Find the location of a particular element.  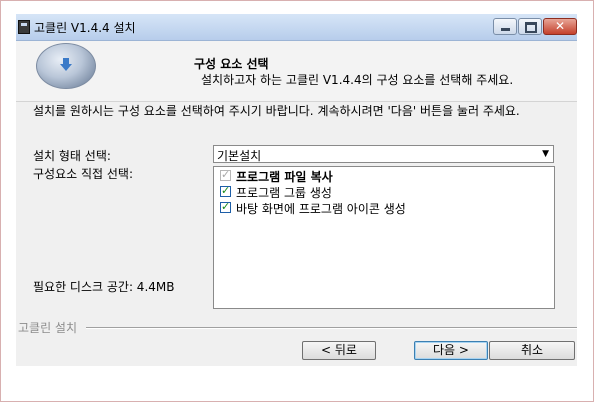

title-bar: 고클린 V1.4.4 설치 is located at coordinates (296, 27).